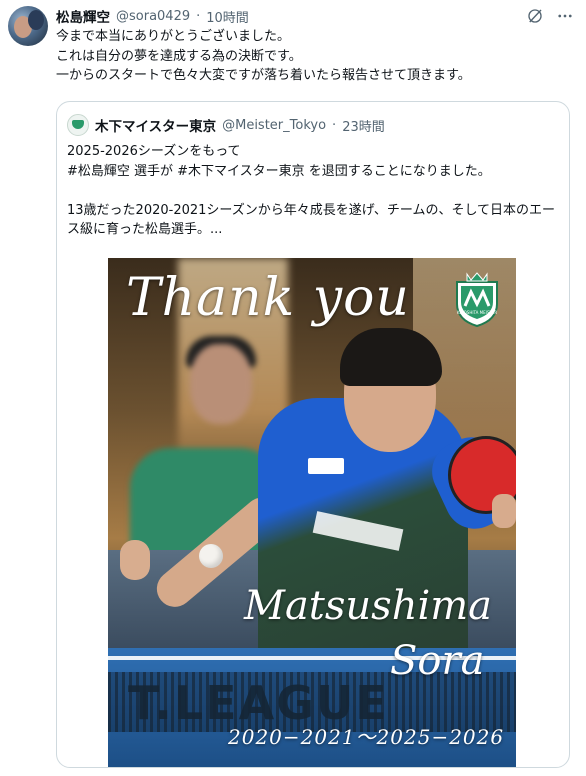 This screenshot has height=776, width=586. What do you see at coordinates (83, 16) in the screenshot?
I see `author-name: 松島輝空` at bounding box center [83, 16].